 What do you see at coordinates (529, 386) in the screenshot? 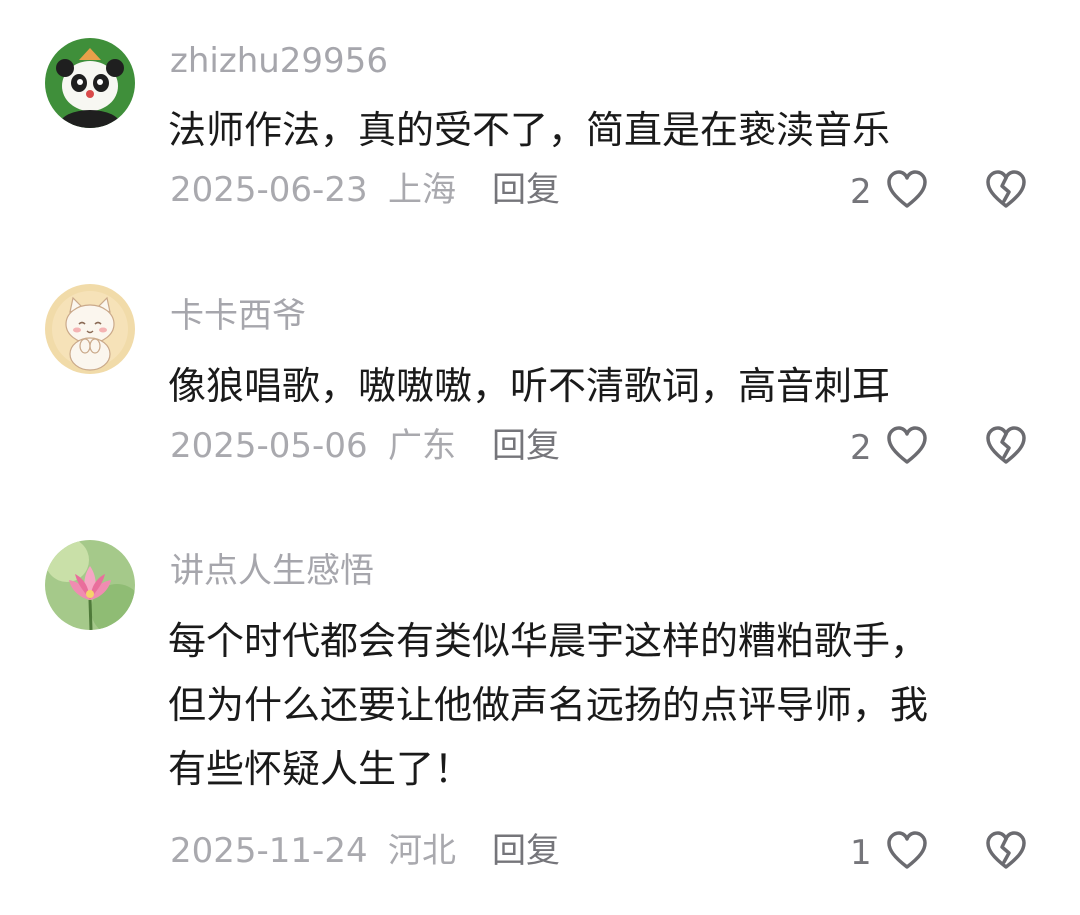
I see `comment-text: 像狼唱歌，嗷嗷嗷，听不清歌词，高音刺耳` at bounding box center [529, 386].